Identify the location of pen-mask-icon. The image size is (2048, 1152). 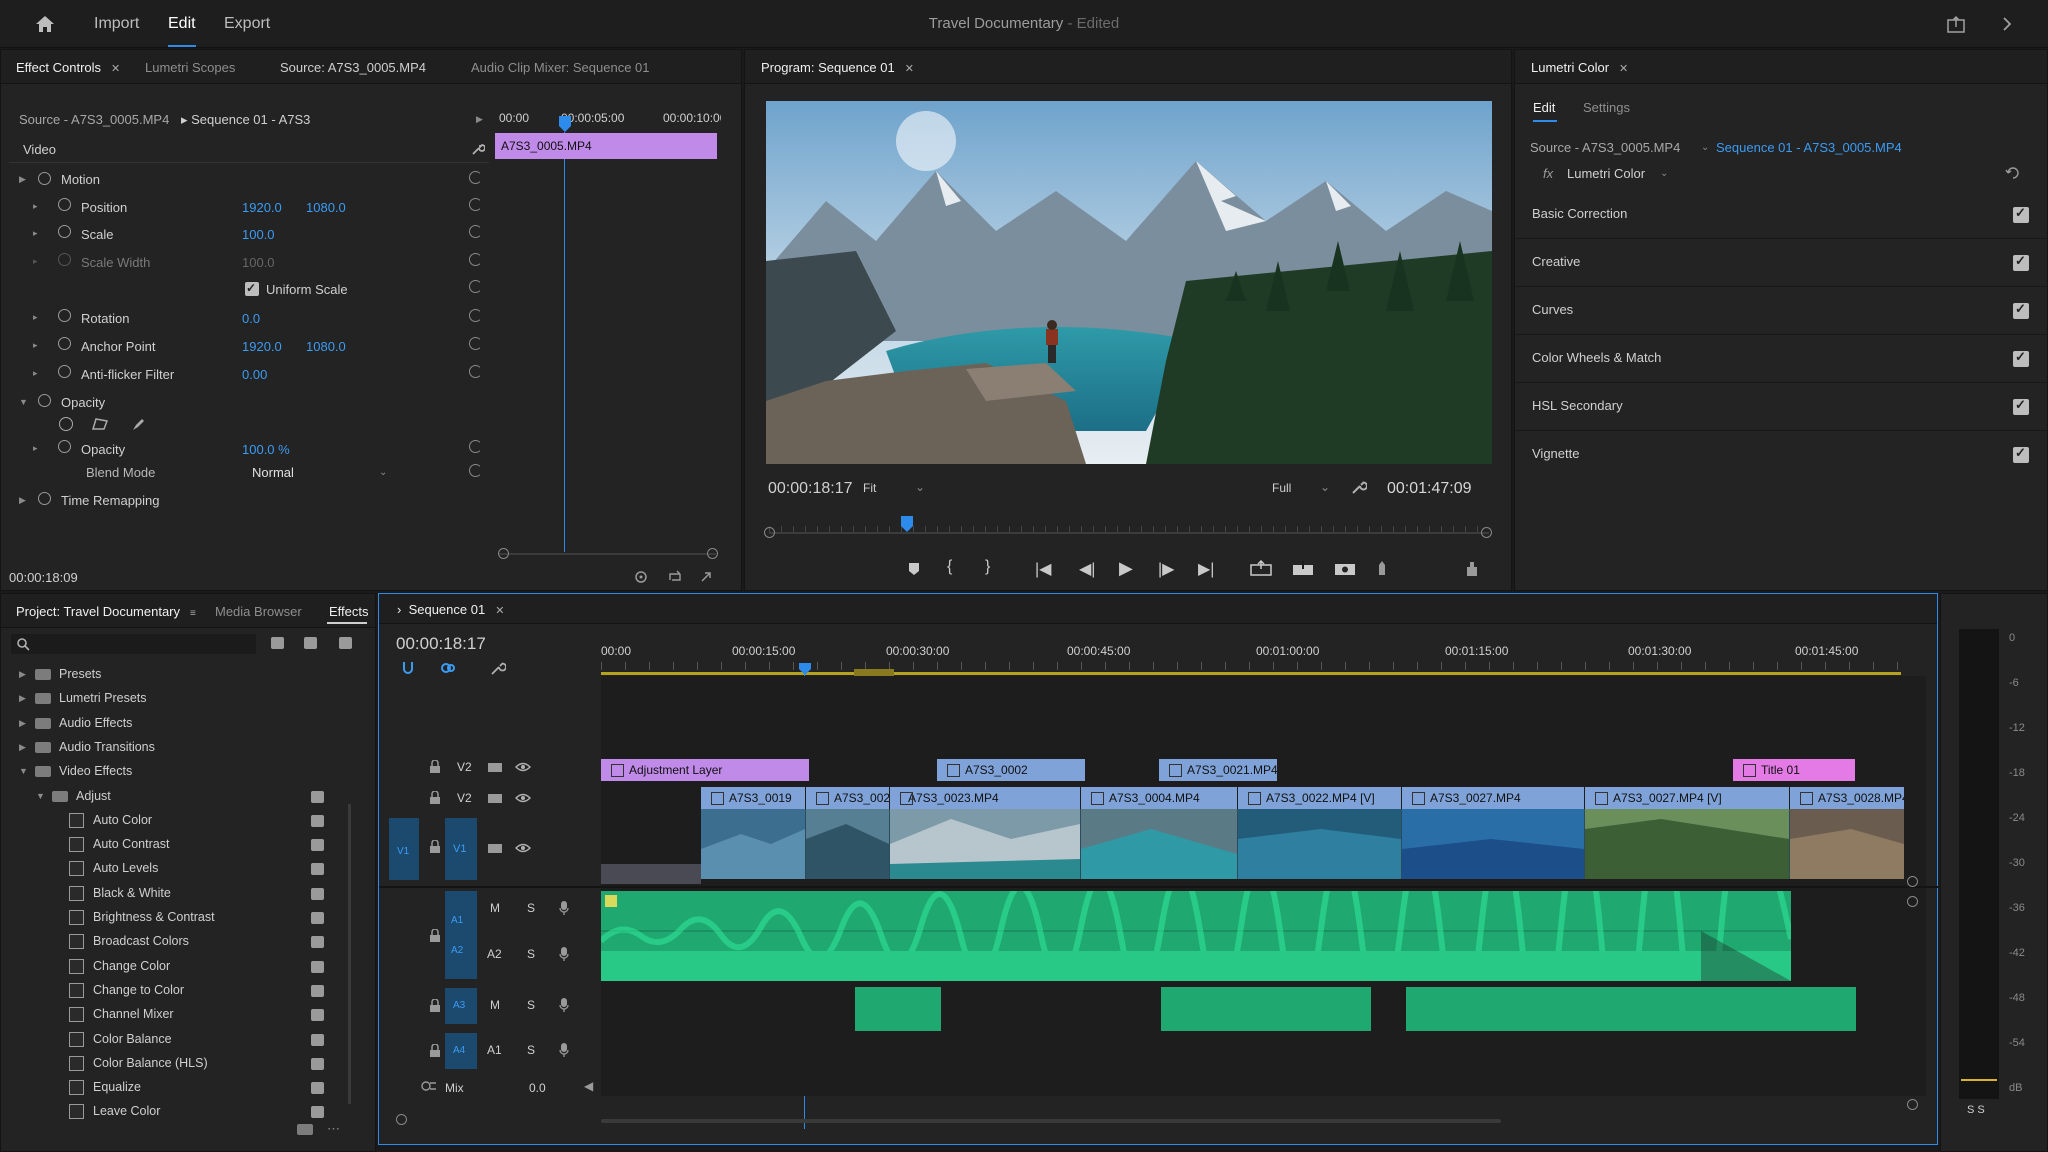
(139, 424).